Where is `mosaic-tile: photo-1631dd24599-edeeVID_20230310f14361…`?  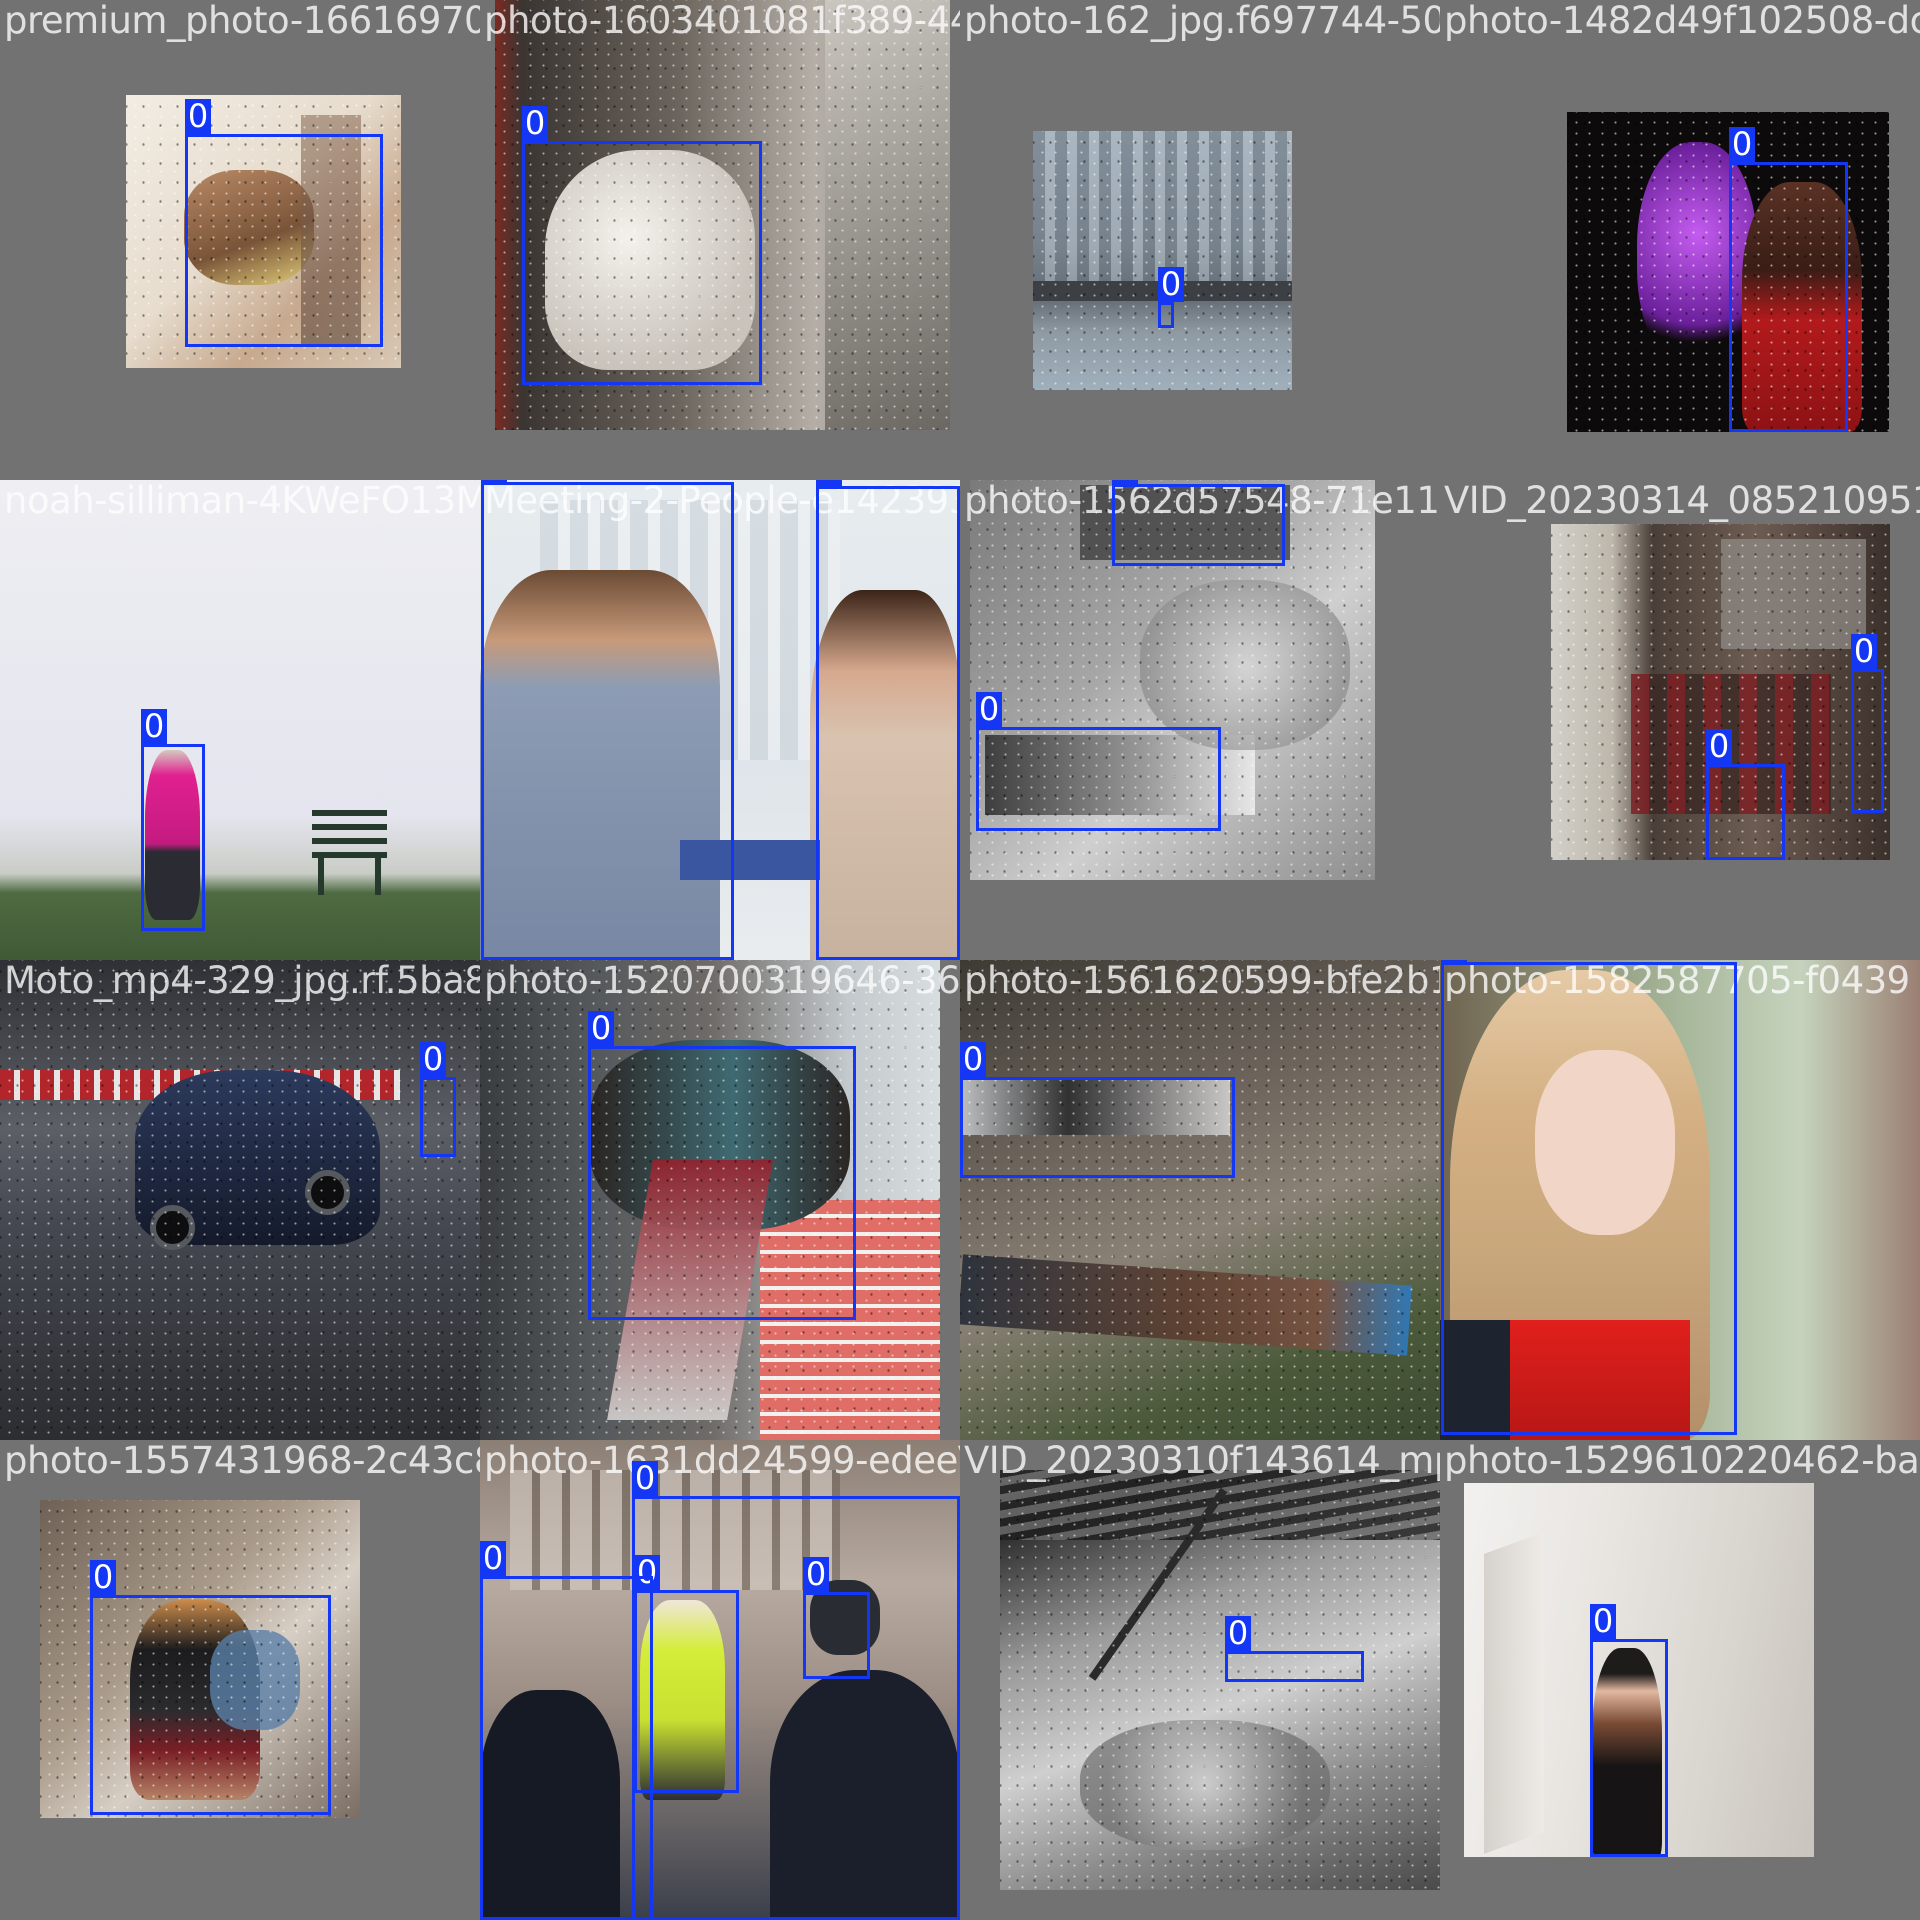
mosaic-tile: photo-1631dd24599-edeeVID_20230310f14361… is located at coordinates (720, 1680).